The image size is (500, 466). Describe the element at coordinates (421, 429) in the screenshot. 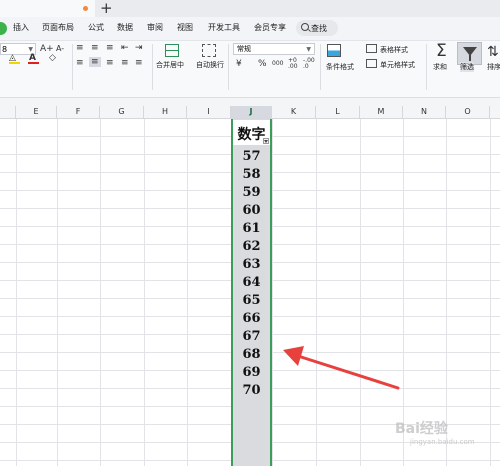

I see `watermark-logo: Bai经验` at that location.